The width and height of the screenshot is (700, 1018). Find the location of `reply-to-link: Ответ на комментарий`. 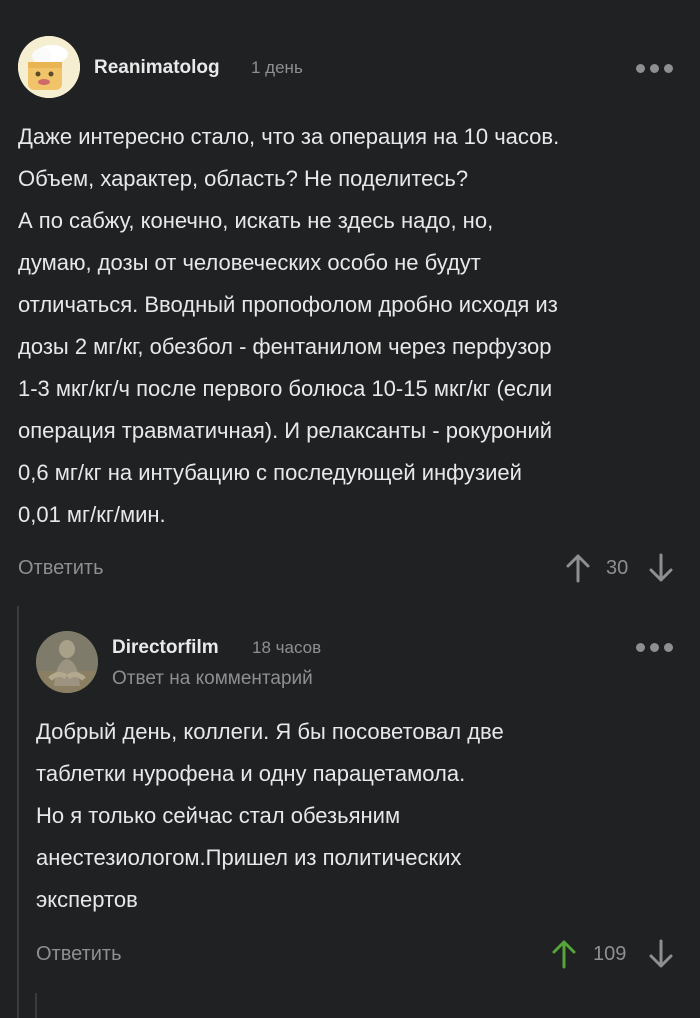

reply-to-link: Ответ на комментарий is located at coordinates (212, 679).